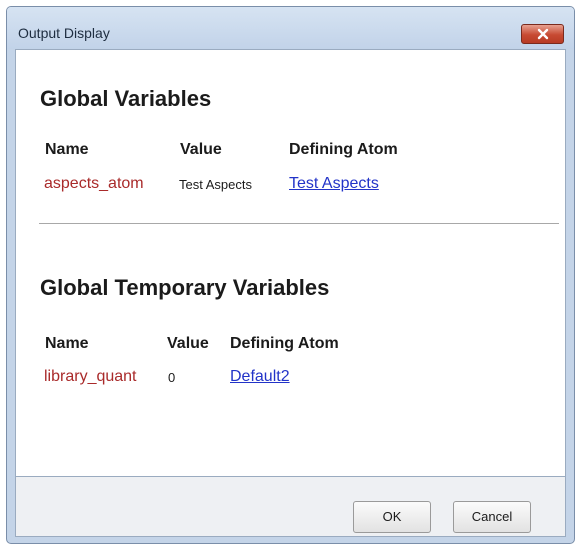 The height and width of the screenshot is (548, 582). What do you see at coordinates (492, 517) in the screenshot?
I see `cancel-button: Cancel` at bounding box center [492, 517].